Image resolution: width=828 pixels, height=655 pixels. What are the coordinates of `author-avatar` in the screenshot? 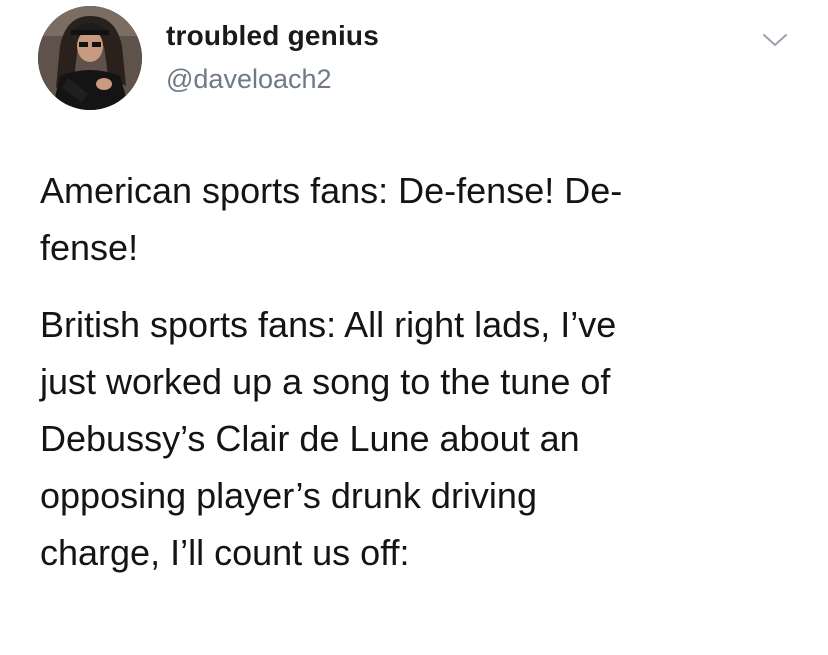 It's located at (90, 58).